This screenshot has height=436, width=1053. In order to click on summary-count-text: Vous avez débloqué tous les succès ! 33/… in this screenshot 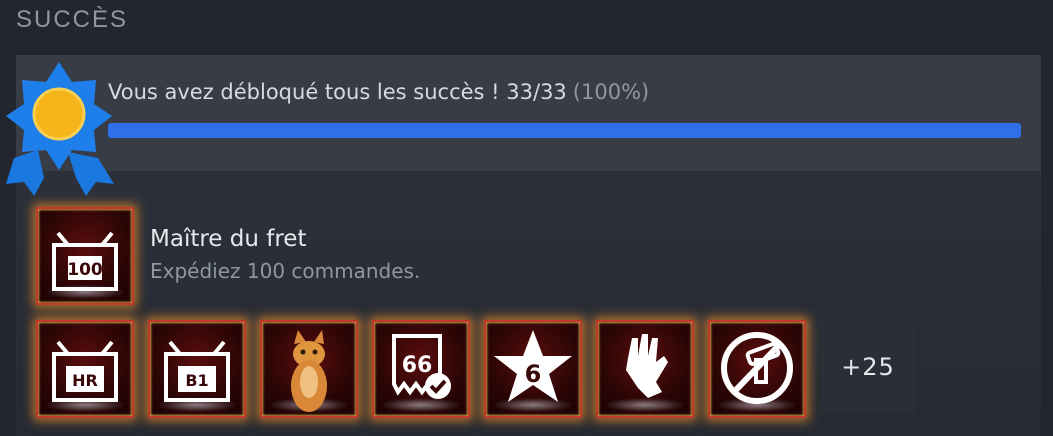, I will do `click(337, 92)`.